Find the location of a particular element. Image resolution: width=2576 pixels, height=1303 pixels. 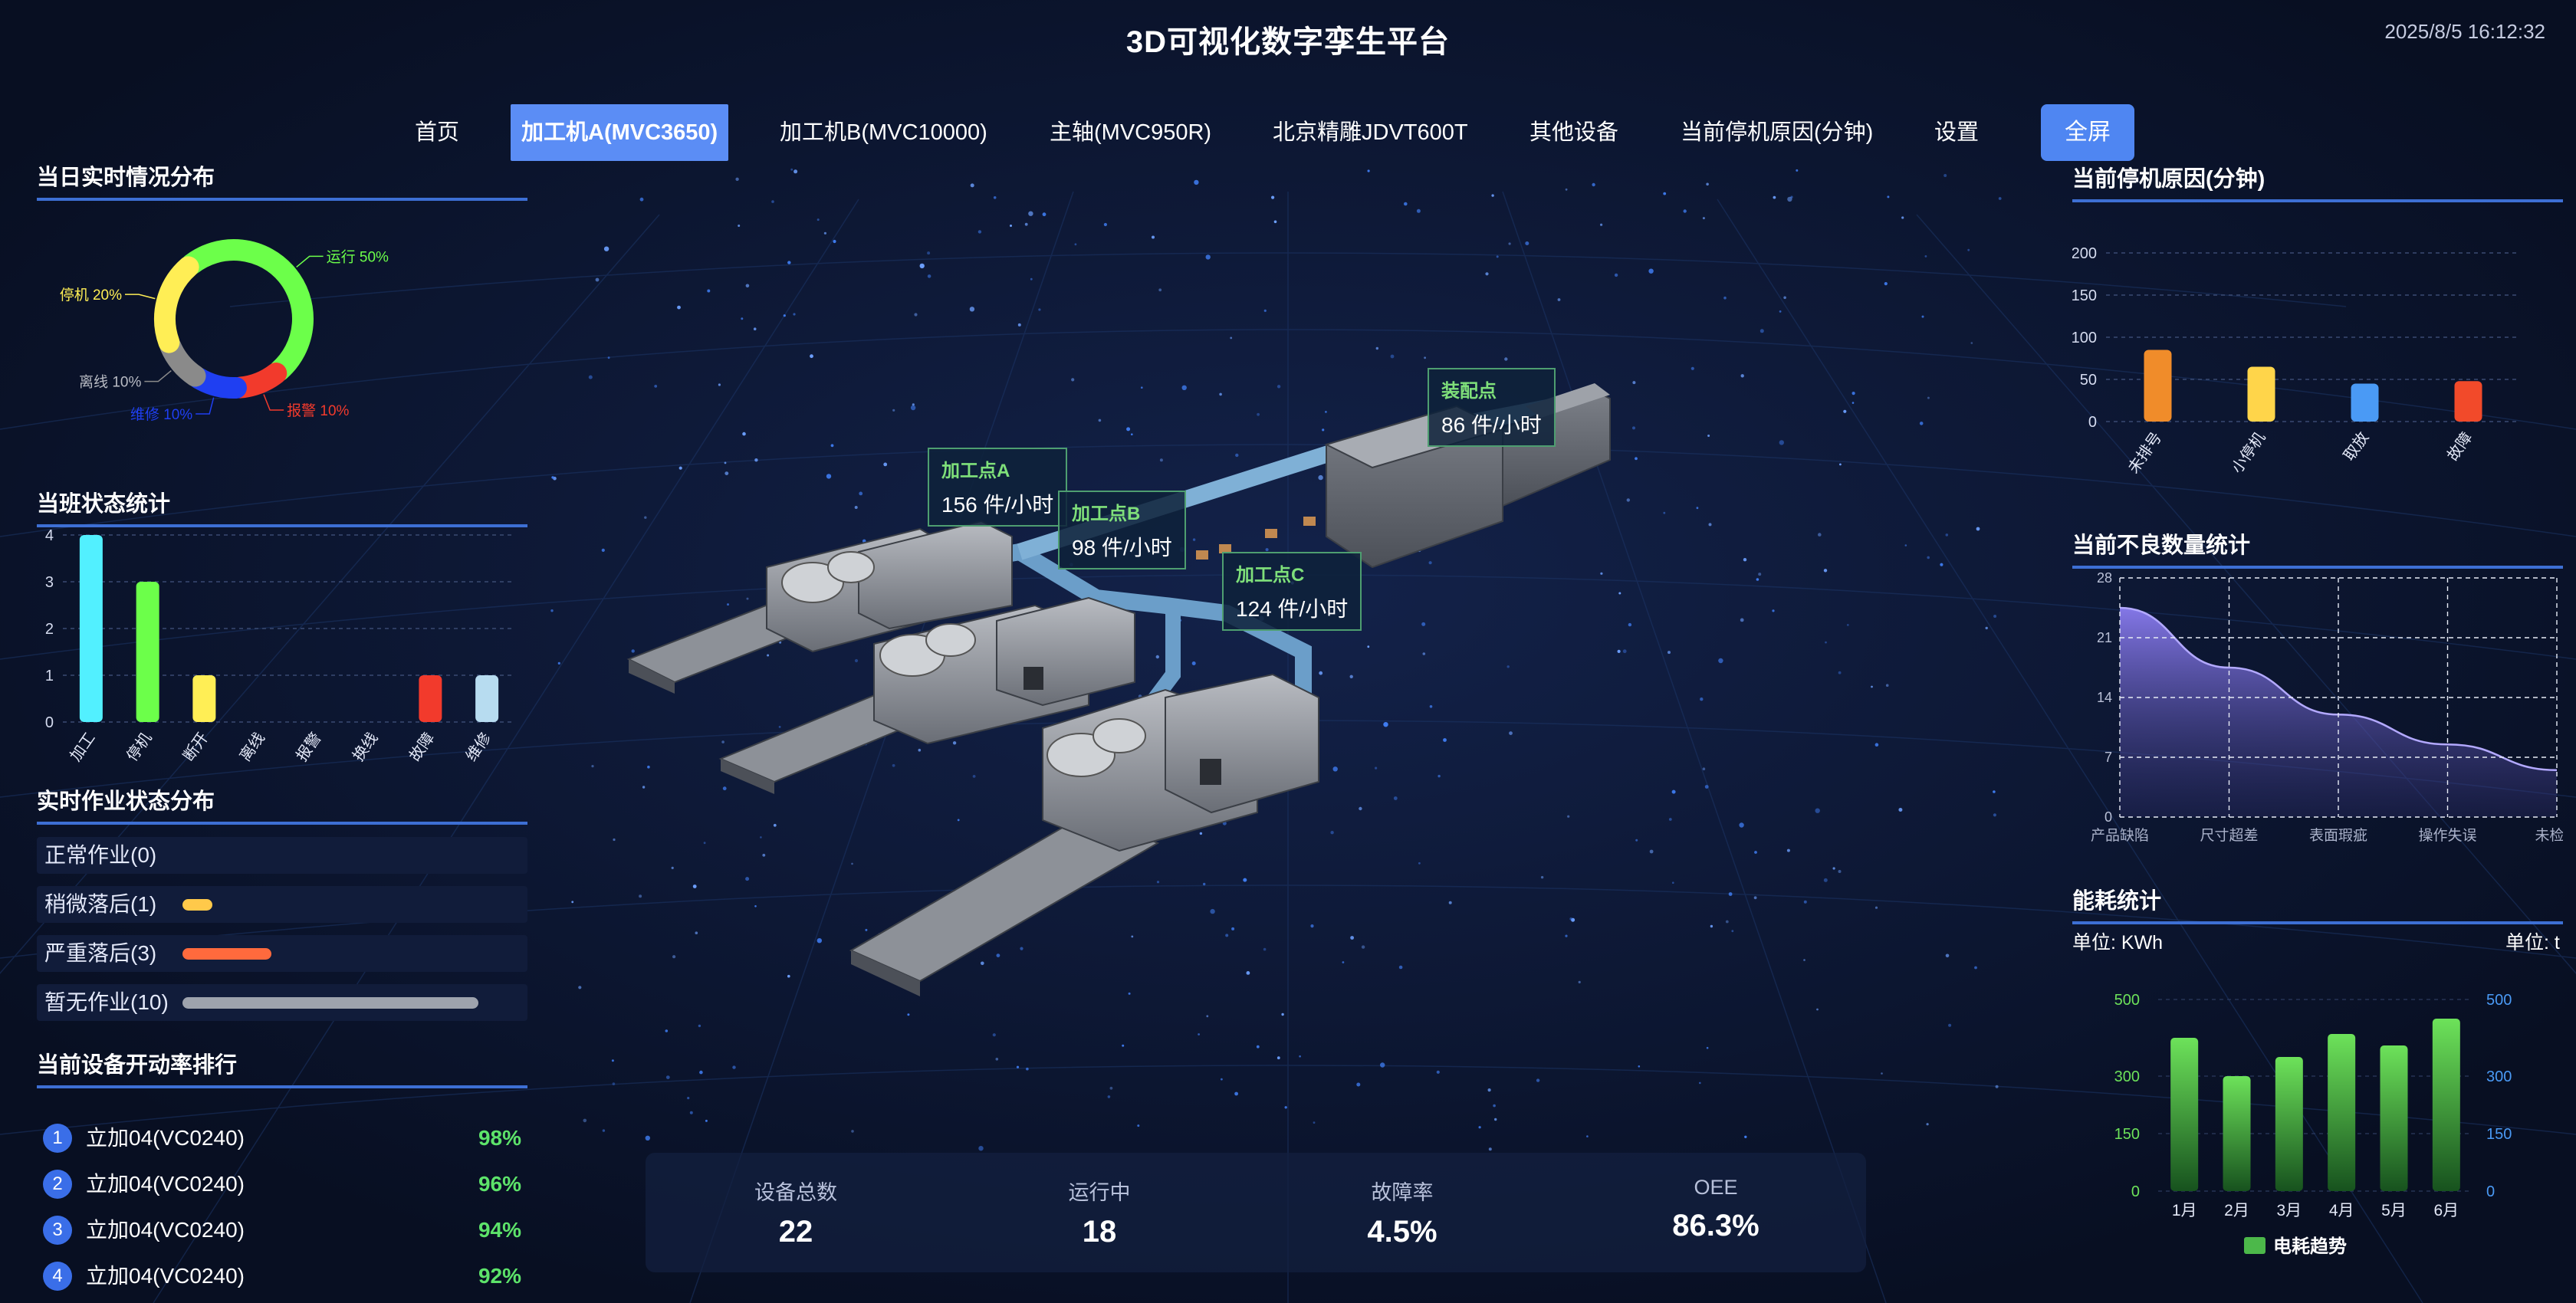

nav-item-home: 首页 is located at coordinates (437, 133).